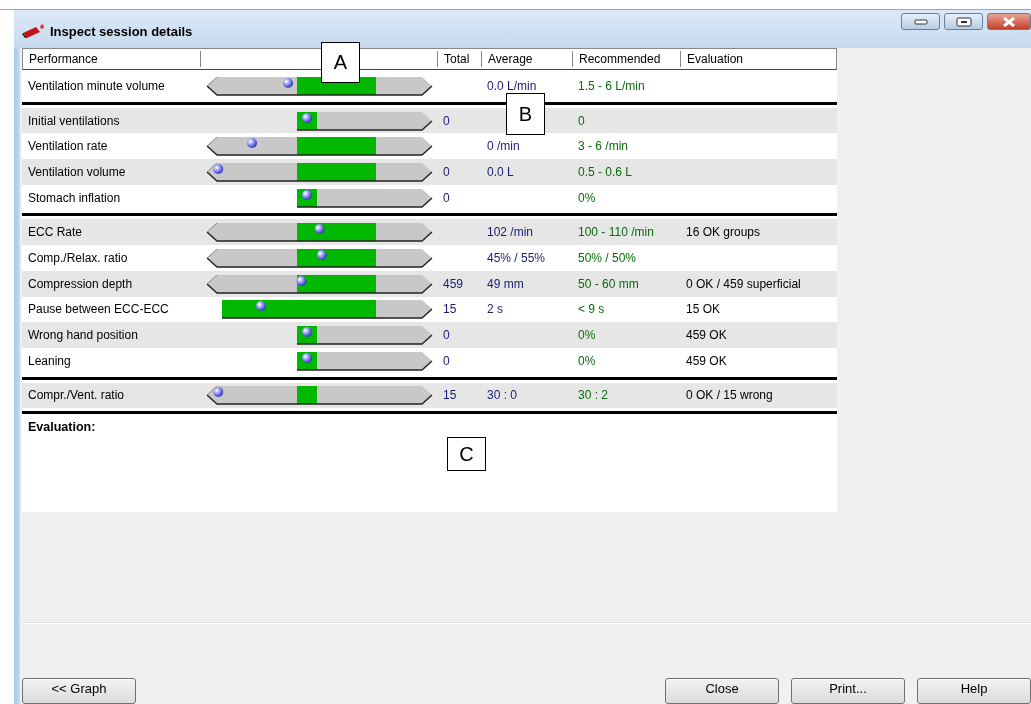 The height and width of the screenshot is (704, 1031). Describe the element at coordinates (703, 309) in the screenshot. I see `table-cell-text: 15 OK` at that location.